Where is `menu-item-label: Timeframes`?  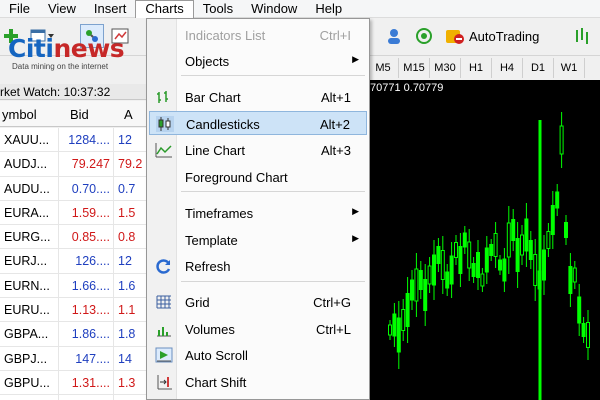
menu-item-label: Timeframes is located at coordinates (219, 213).